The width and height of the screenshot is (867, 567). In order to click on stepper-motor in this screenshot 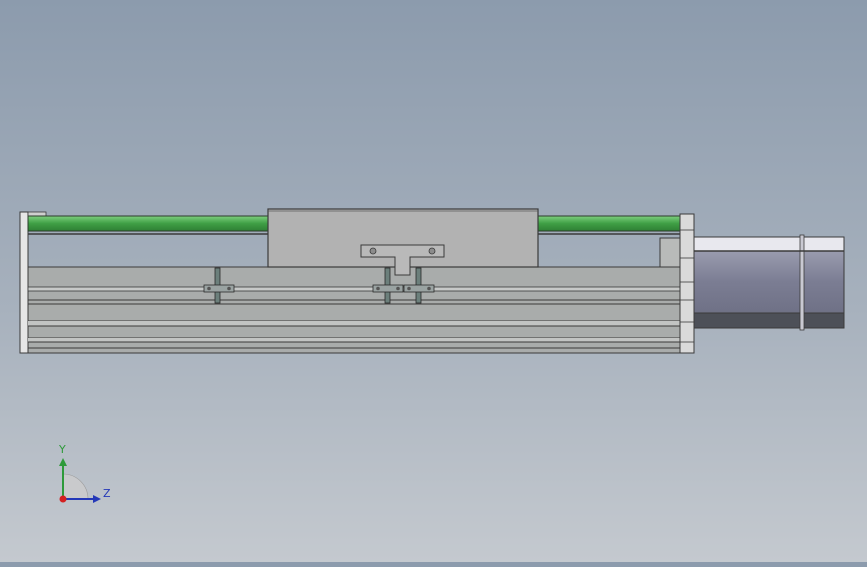, I will do `click(769, 282)`.